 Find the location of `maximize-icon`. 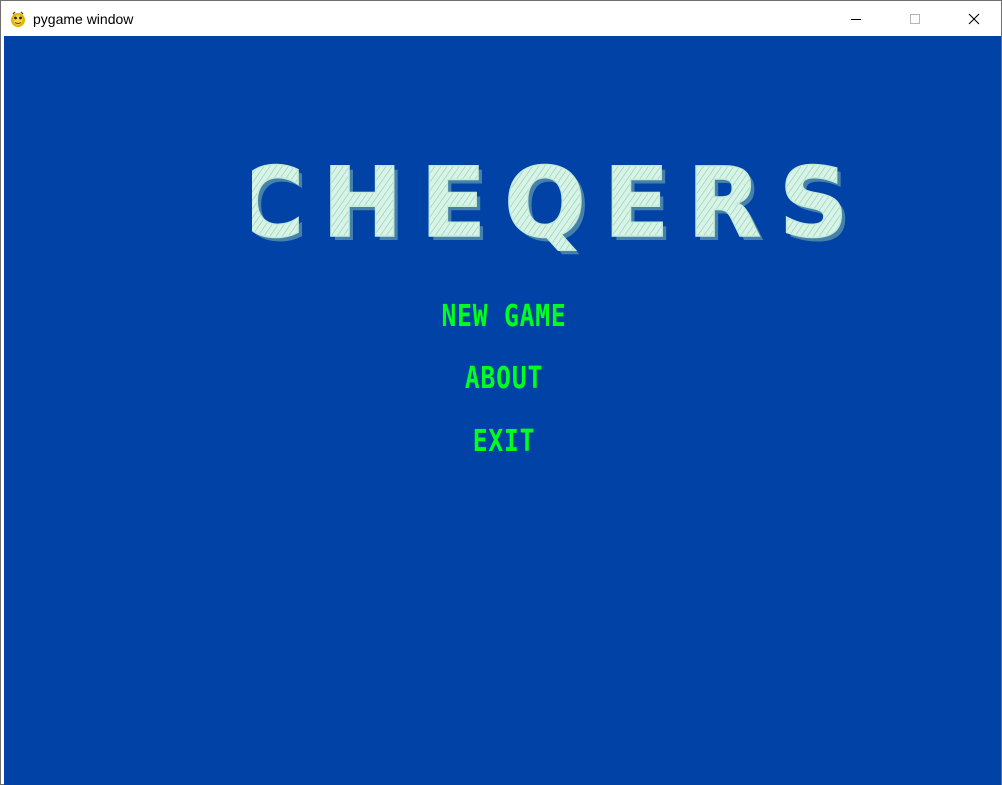

maximize-icon is located at coordinates (915, 18).